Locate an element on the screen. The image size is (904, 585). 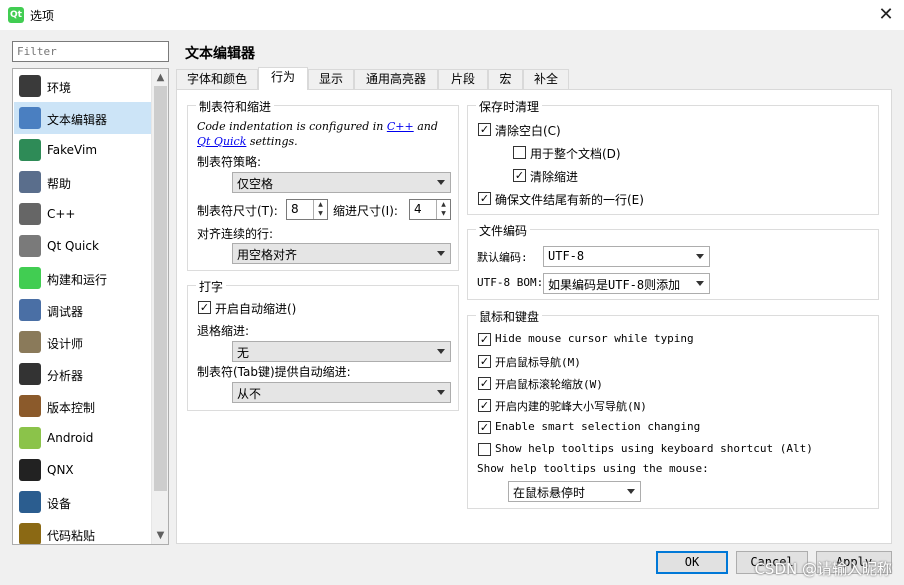
sidebar-item: 构建和运行 is located at coordinates (82, 278).